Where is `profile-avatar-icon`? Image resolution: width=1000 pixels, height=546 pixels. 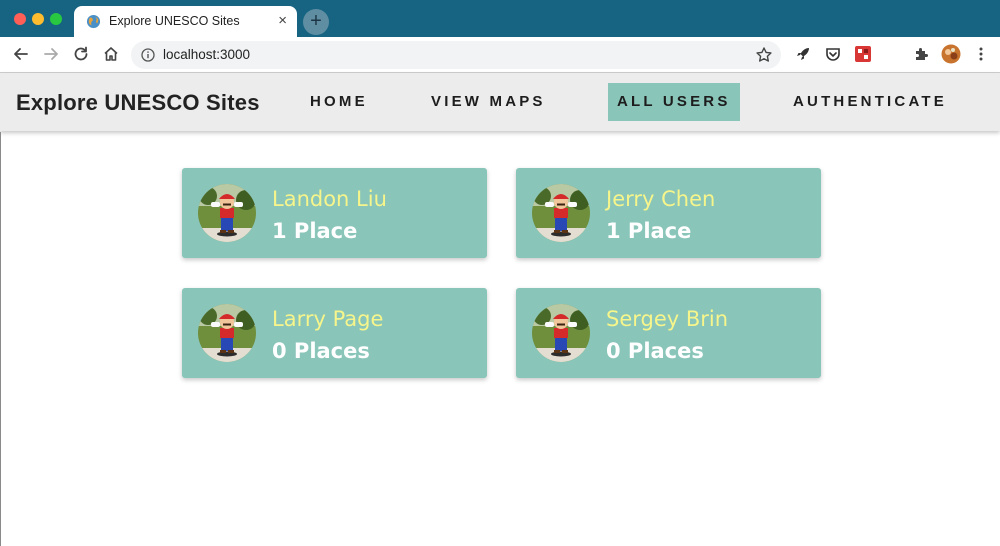
profile-avatar-icon is located at coordinates (951, 54).